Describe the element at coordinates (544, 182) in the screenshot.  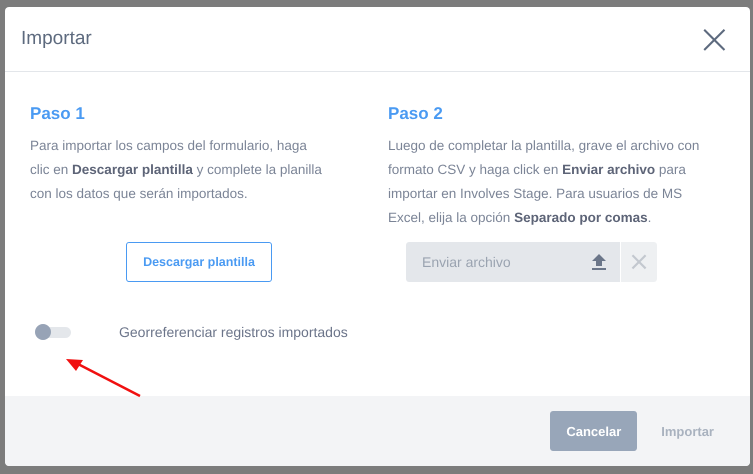
I see `step-description: Luego de completar la plantilla, grave el archivo con formato CSV y haga click en Enviar archivo para importar en Involves Stage. Para usuarios de MS Excel, elija la opción Separado por comas.` at that location.